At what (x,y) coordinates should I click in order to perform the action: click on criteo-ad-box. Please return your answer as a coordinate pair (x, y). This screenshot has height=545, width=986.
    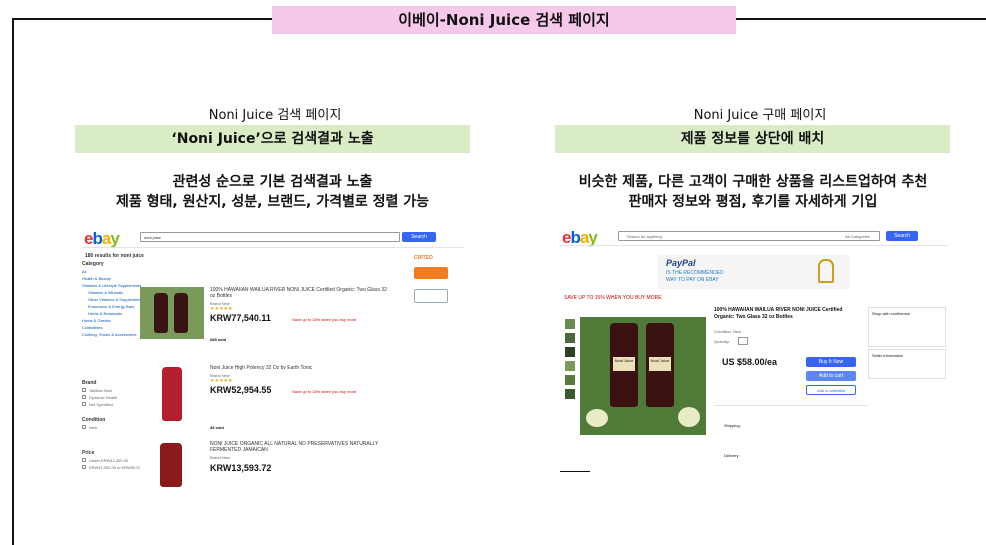
    Looking at the image, I should click on (431, 296).